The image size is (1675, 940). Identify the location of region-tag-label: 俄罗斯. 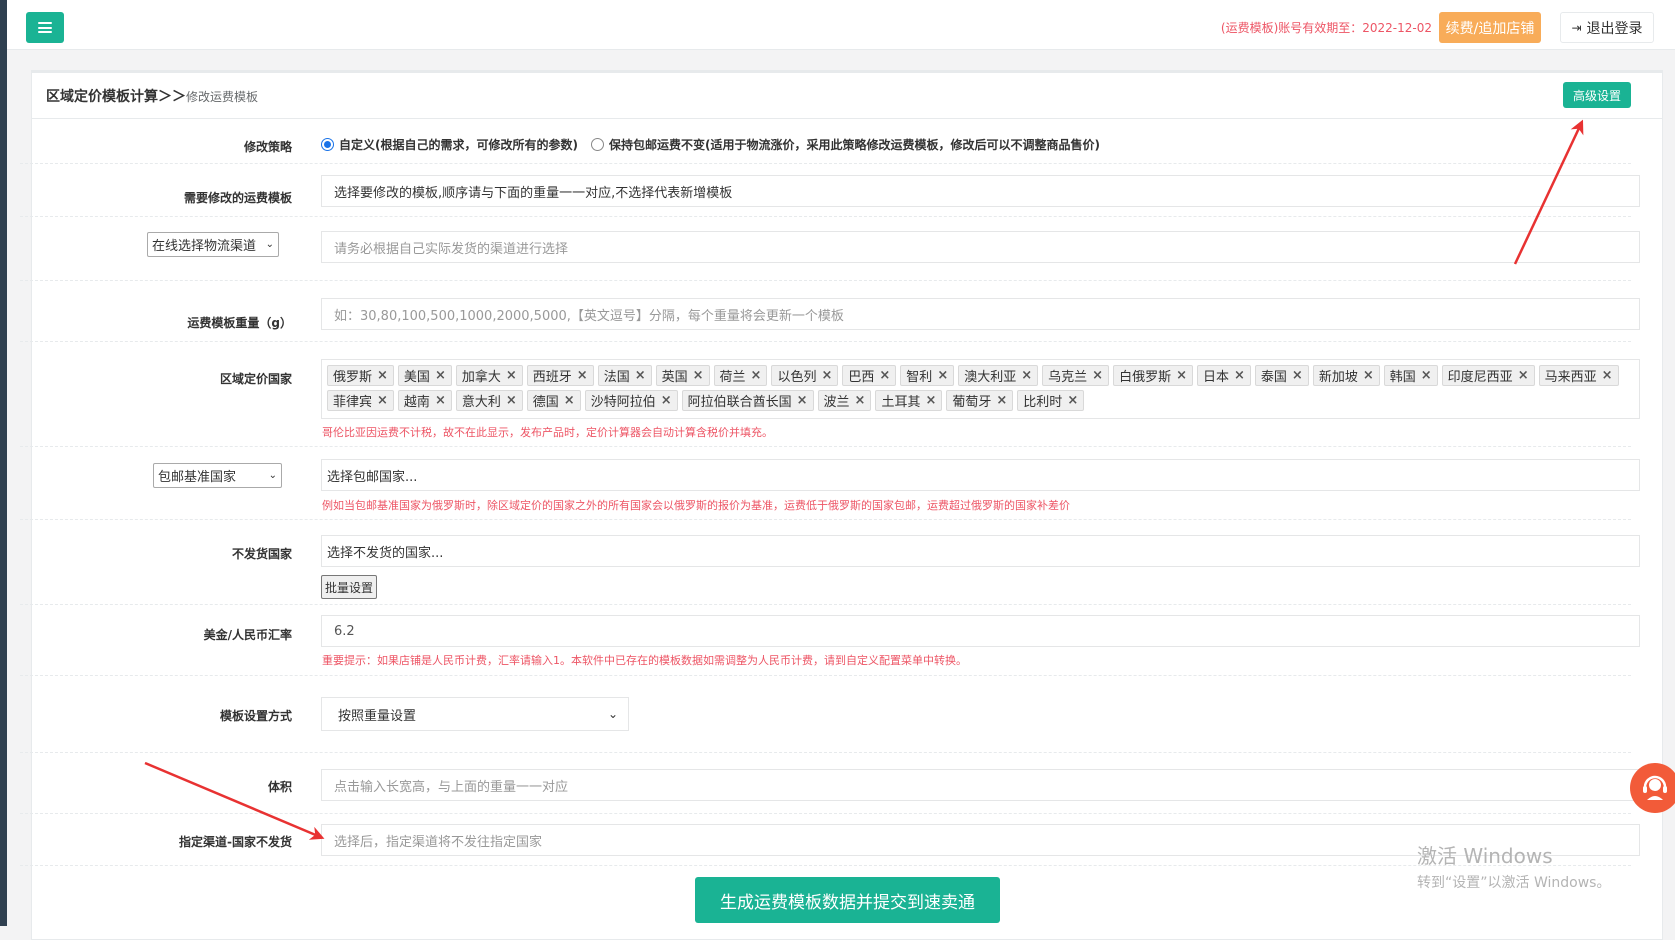
(353, 377).